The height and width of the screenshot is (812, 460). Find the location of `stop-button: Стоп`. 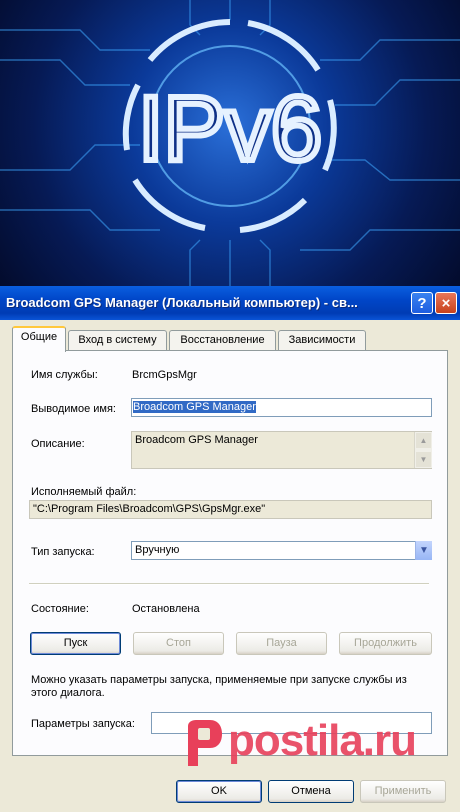

stop-button: Стоп is located at coordinates (178, 643).